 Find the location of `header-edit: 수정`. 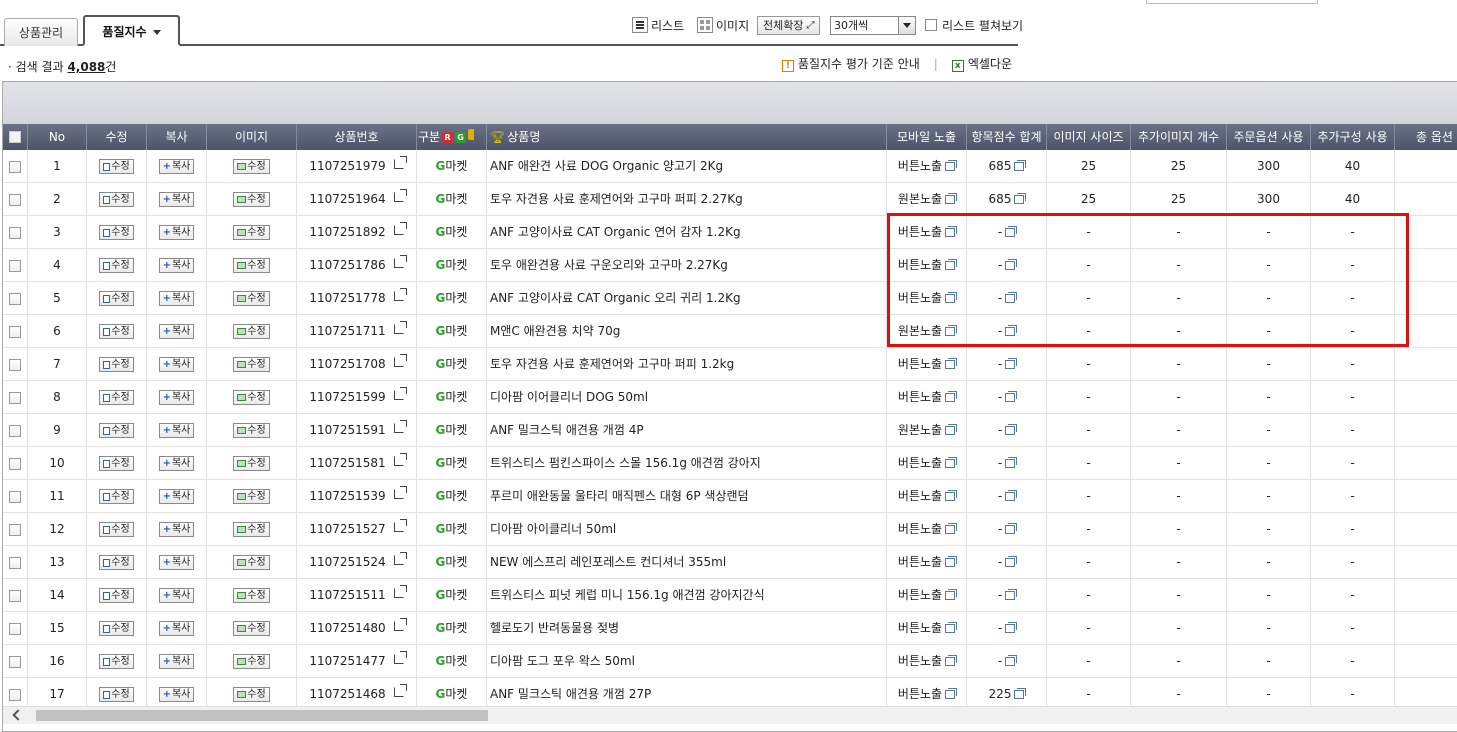

header-edit: 수정 is located at coordinates (117, 137).